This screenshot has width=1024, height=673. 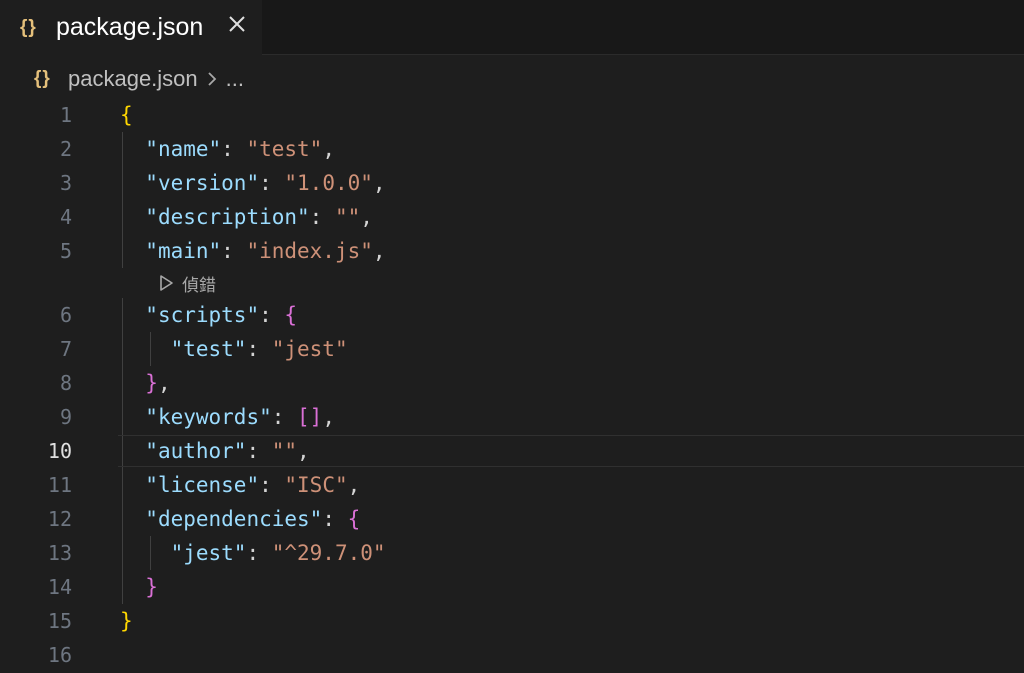 What do you see at coordinates (512, 383) in the screenshot?
I see `code-line: 8 },` at bounding box center [512, 383].